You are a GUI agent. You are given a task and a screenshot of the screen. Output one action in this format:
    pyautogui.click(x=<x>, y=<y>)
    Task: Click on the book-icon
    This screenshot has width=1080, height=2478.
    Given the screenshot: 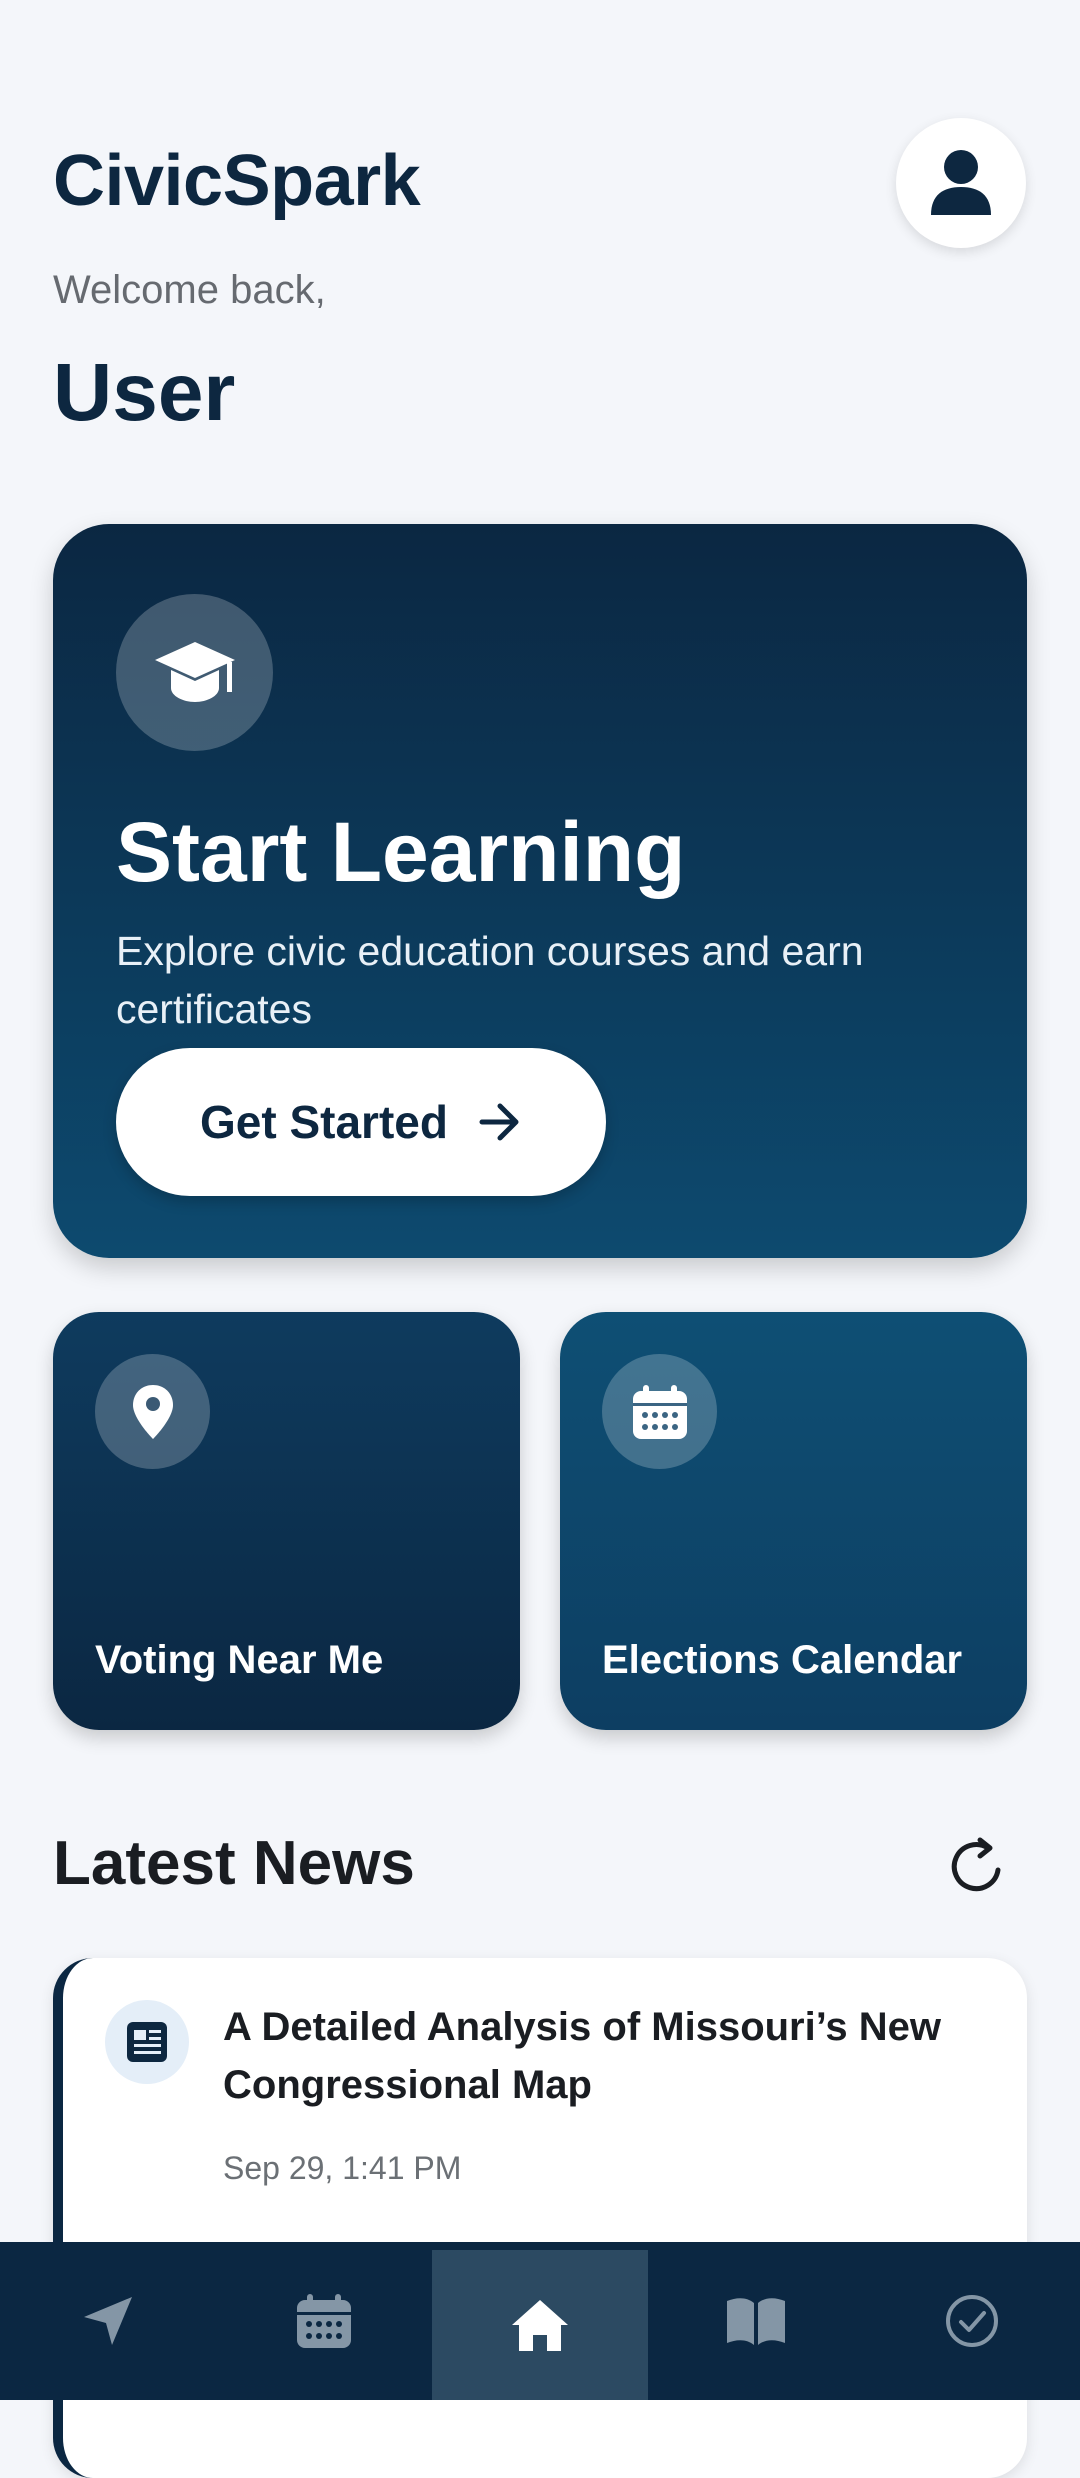 What is the action you would take?
    pyautogui.click(x=756, y=2321)
    